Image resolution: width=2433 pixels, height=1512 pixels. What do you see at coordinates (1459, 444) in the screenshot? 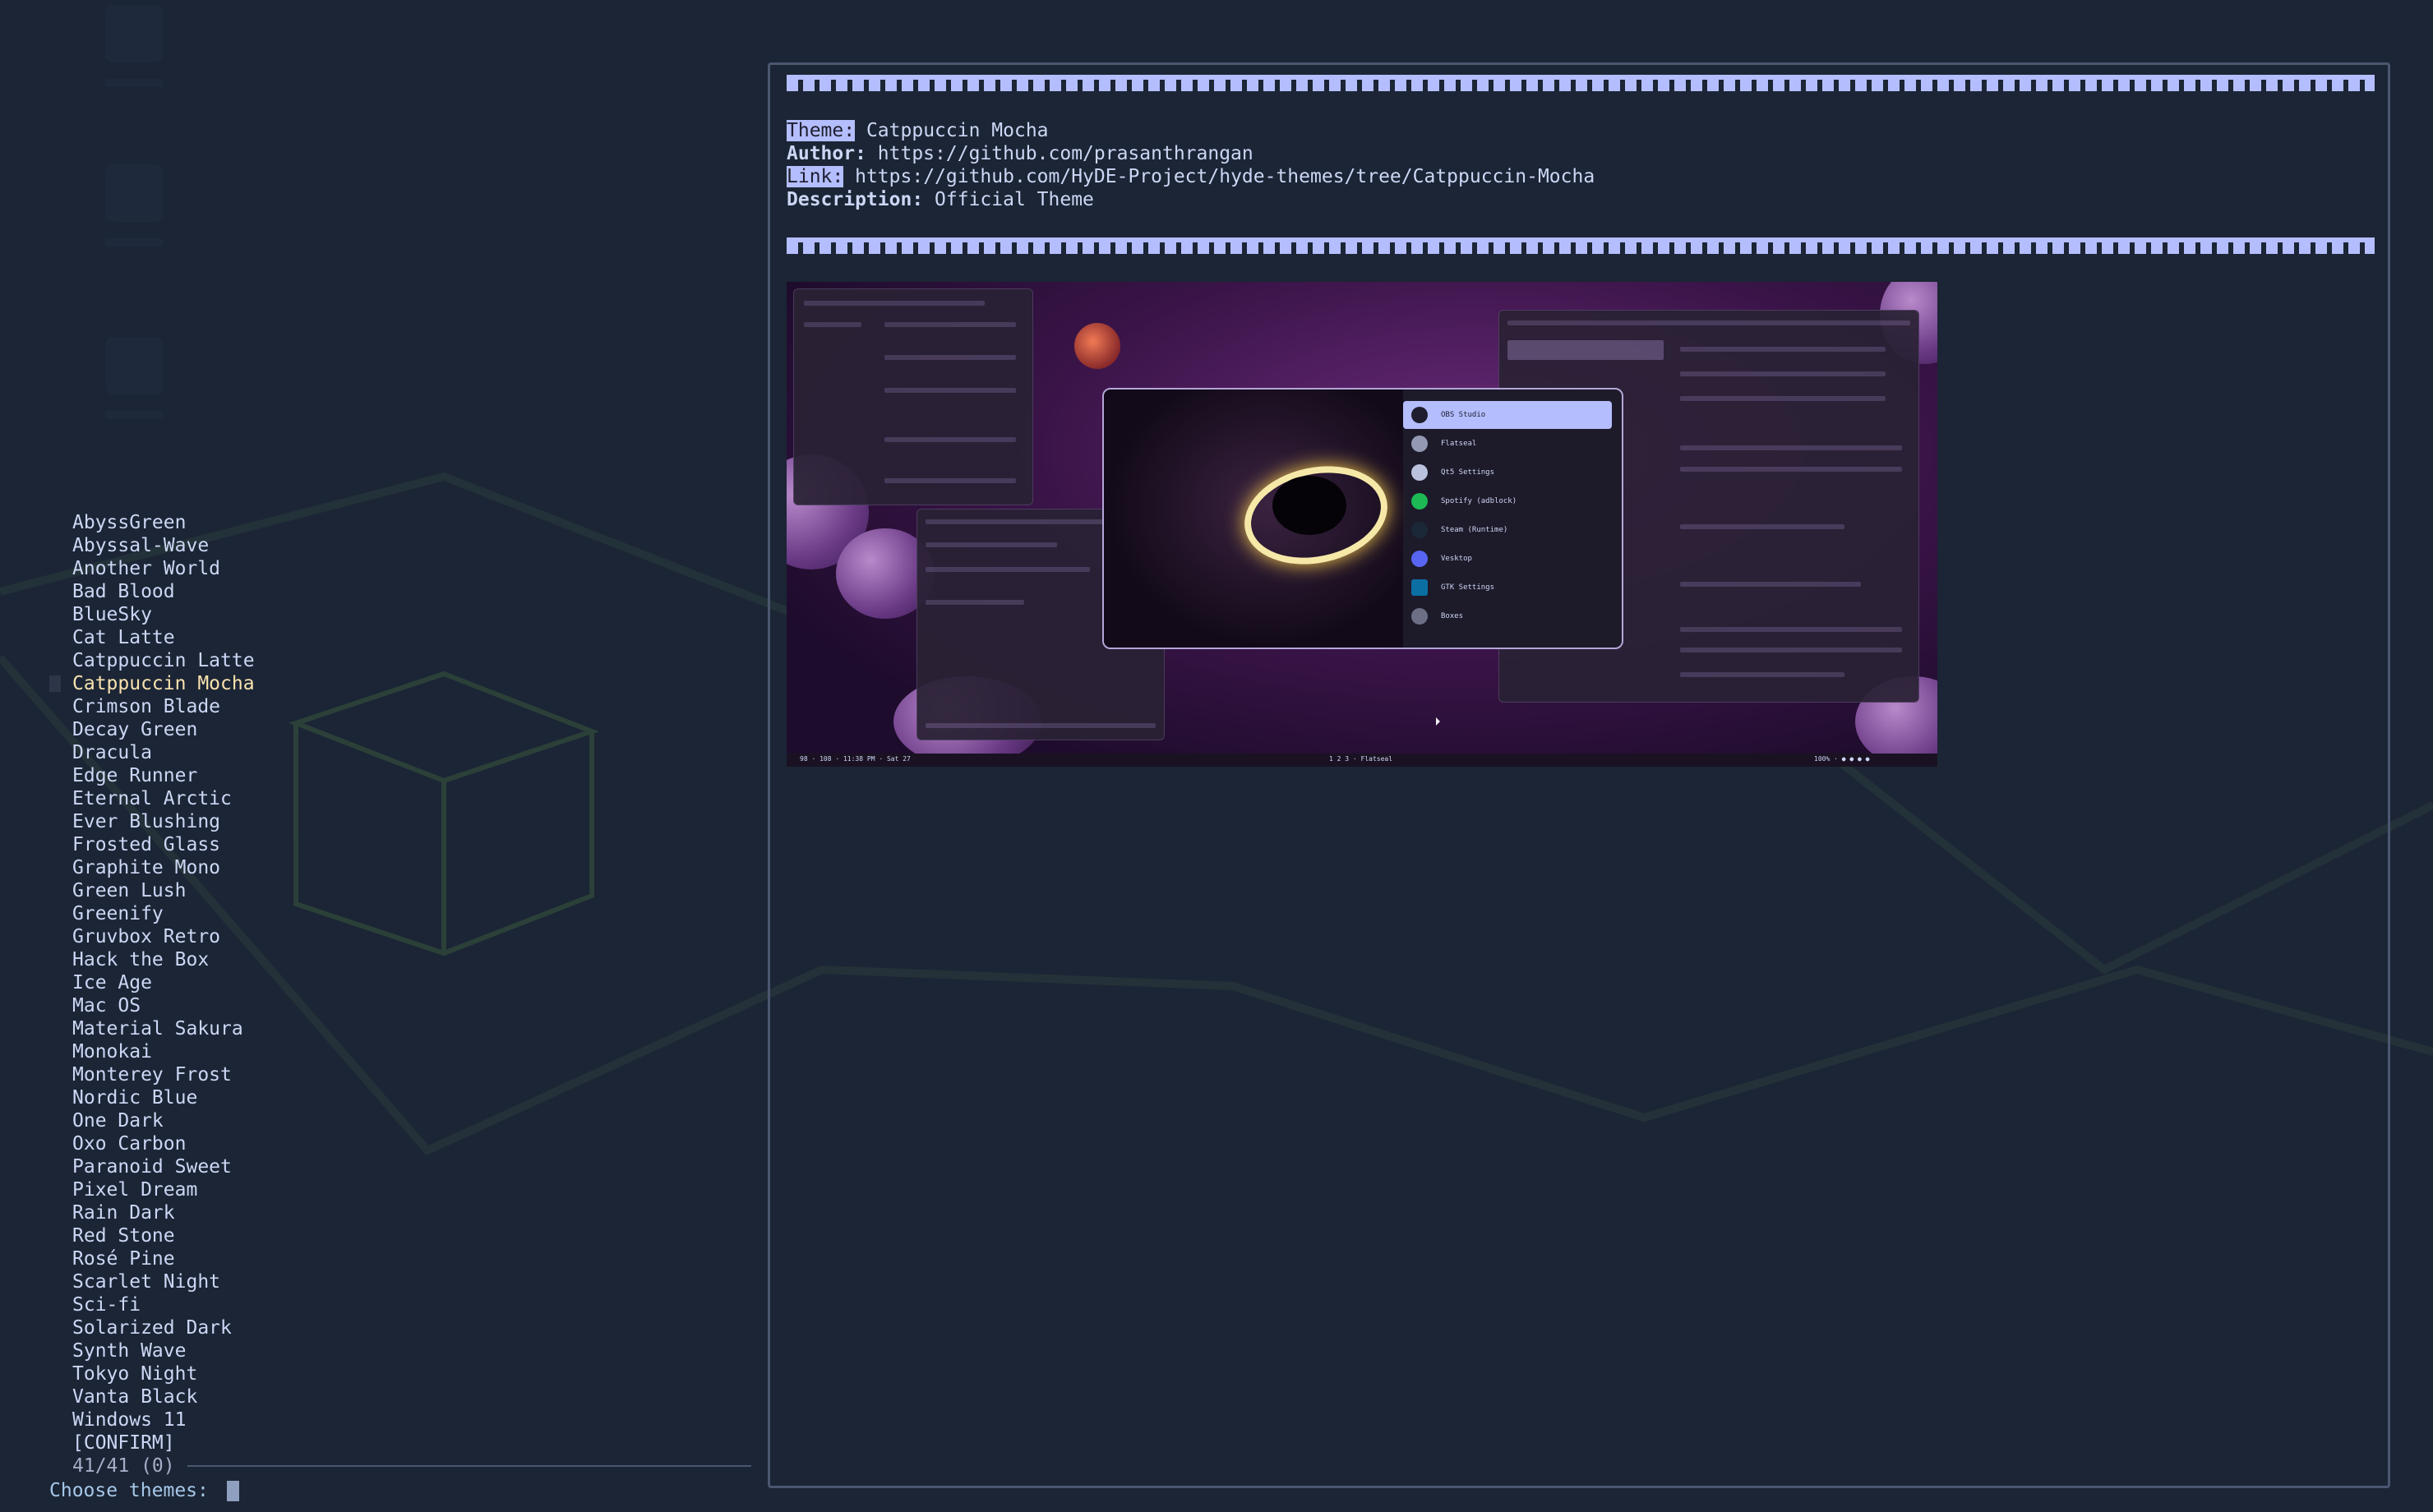
I see `launcher-item-label: Flatseal` at bounding box center [1459, 444].